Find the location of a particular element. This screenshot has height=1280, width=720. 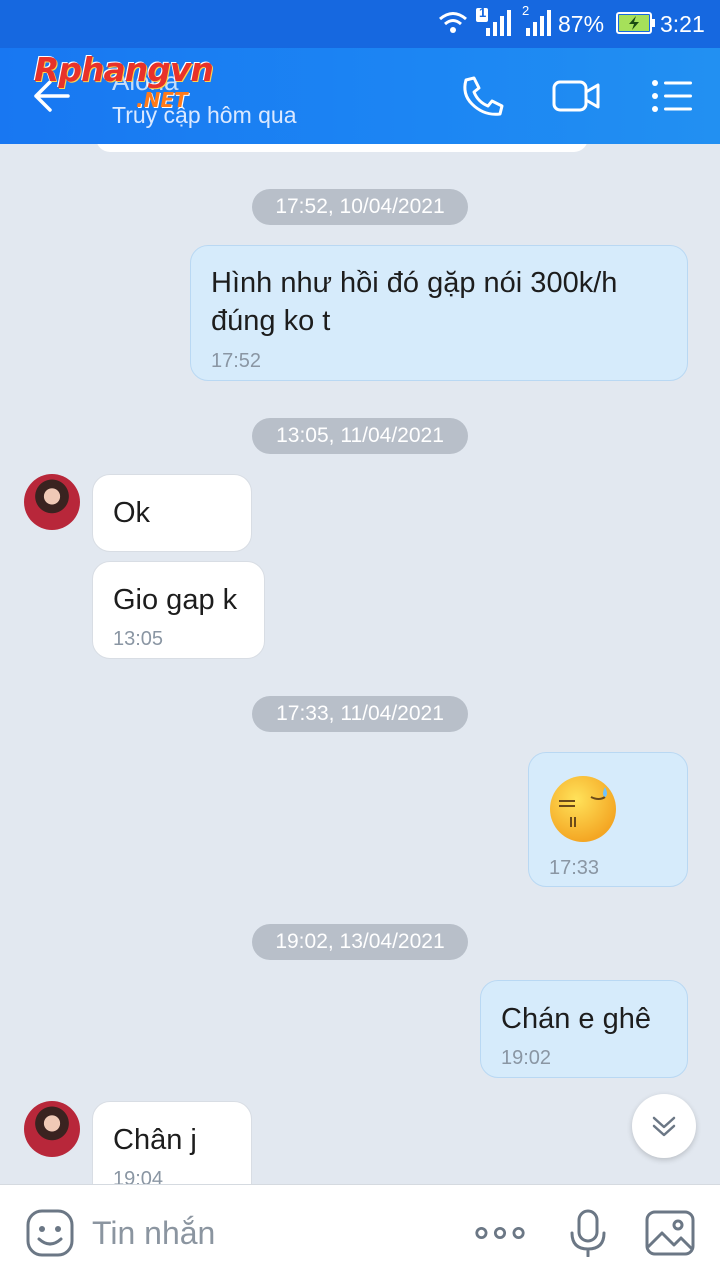

sim2-badge: 2 is located at coordinates (526, 10).